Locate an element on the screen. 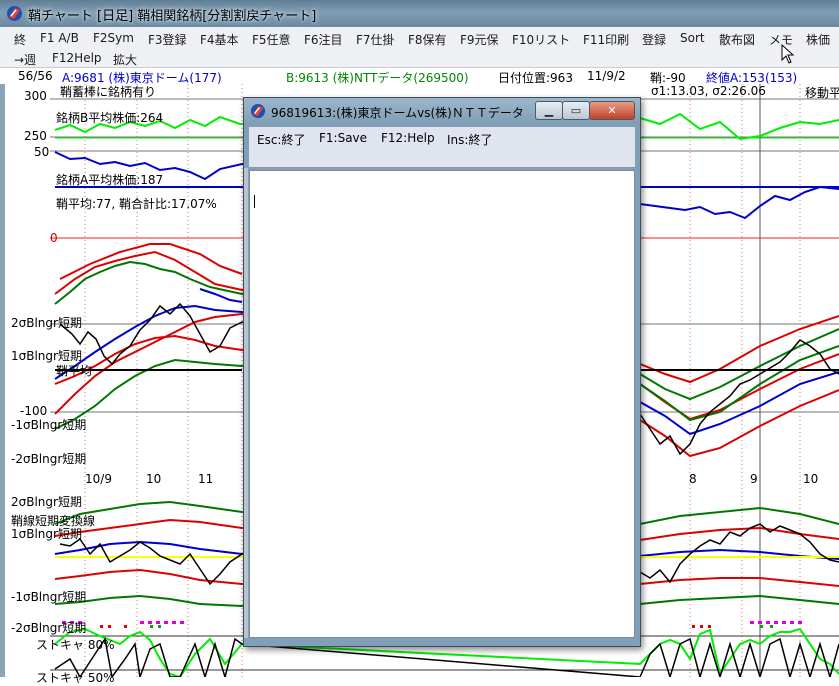 The width and height of the screenshot is (839, 686). menu-f9-orig-hold: F9元保 is located at coordinates (479, 39).